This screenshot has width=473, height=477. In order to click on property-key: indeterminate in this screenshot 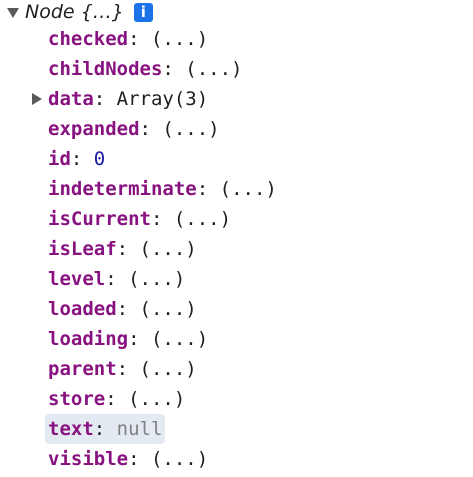, I will do `click(122, 189)`.